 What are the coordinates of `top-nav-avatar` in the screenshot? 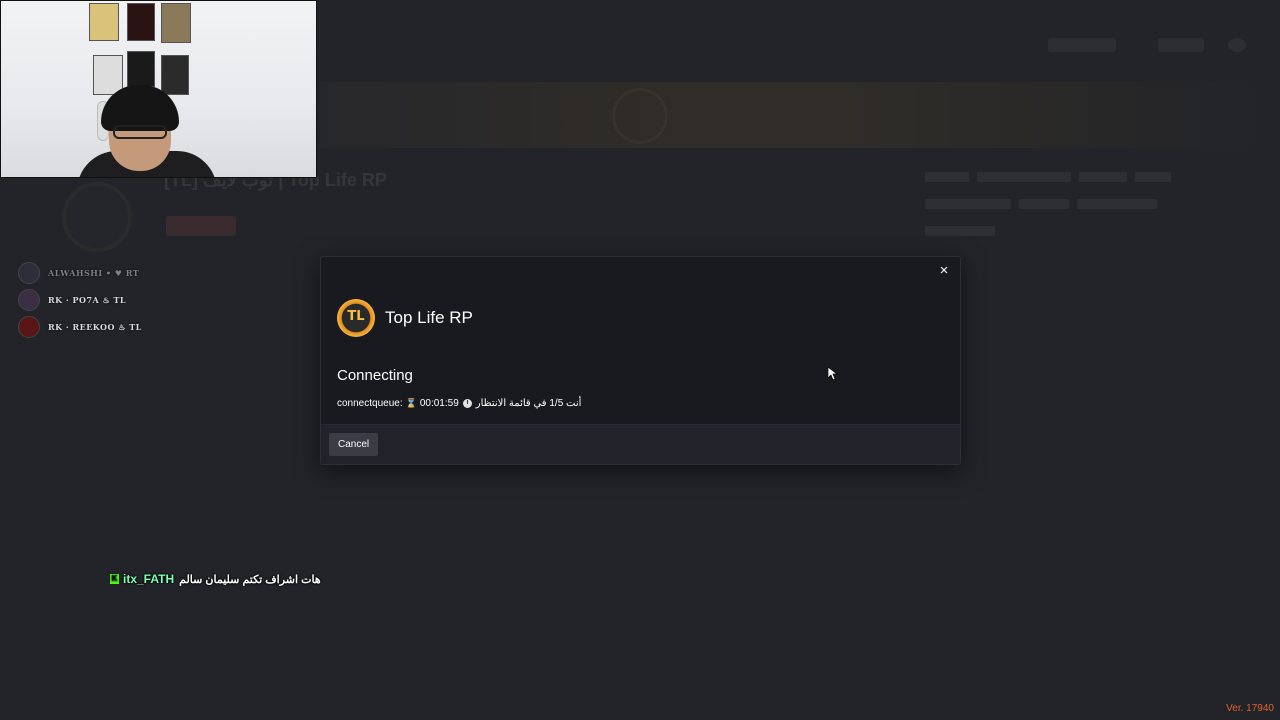 It's located at (1237, 45).